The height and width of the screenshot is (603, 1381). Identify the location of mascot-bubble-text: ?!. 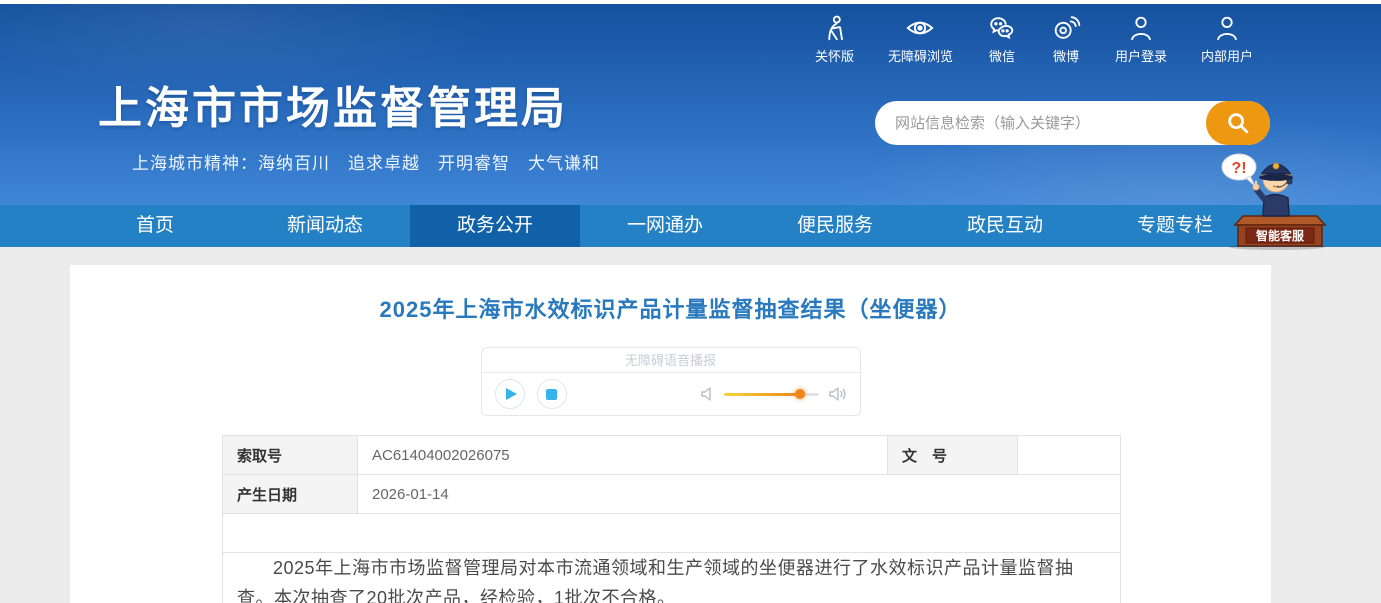
(1238, 168).